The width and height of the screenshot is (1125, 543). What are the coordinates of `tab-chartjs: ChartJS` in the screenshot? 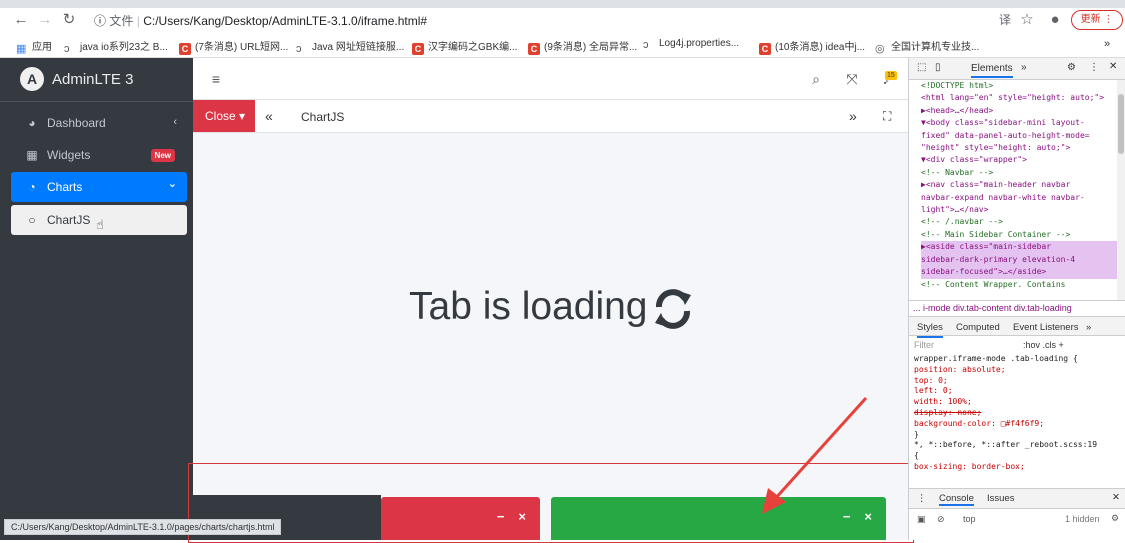 It's located at (322, 117).